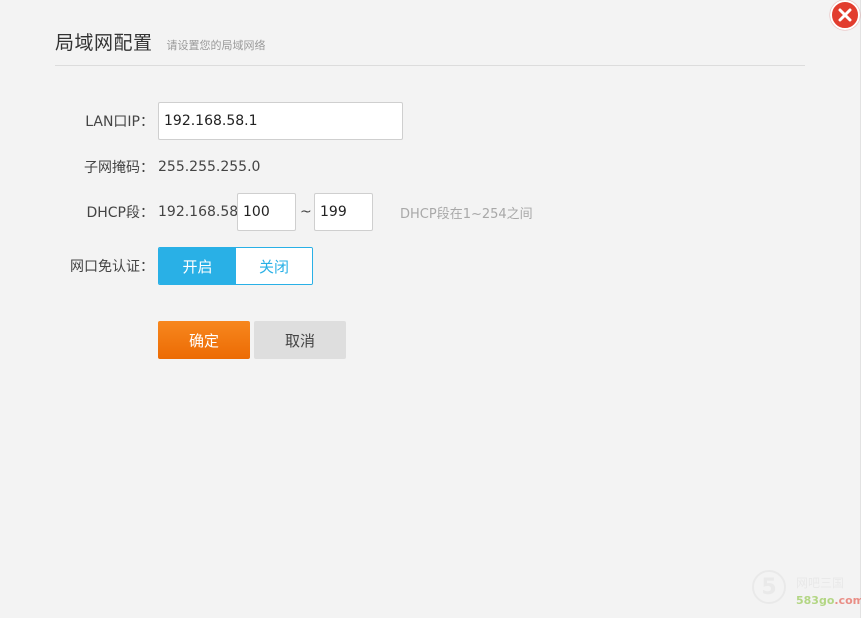 The image size is (861, 618). Describe the element at coordinates (820, 583) in the screenshot. I see `watermark-text: 网吧三国` at that location.